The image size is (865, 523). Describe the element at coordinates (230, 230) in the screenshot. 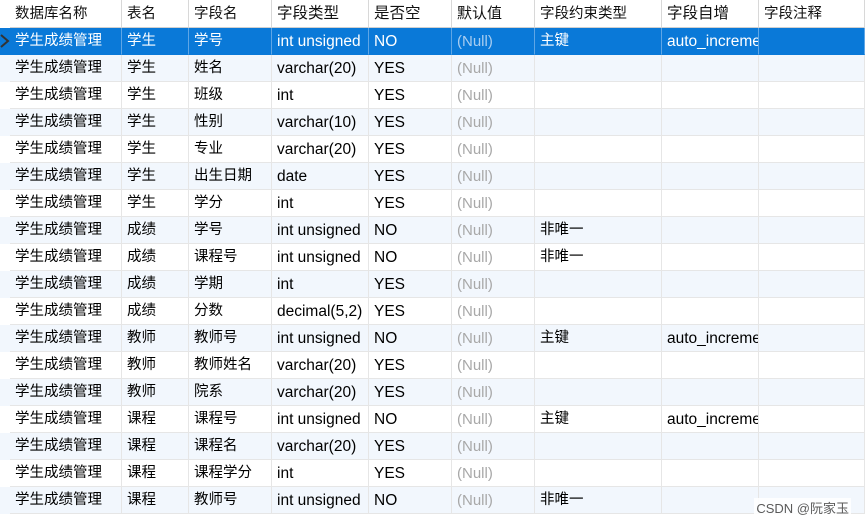

I see `cell-field-name: 学号` at that location.